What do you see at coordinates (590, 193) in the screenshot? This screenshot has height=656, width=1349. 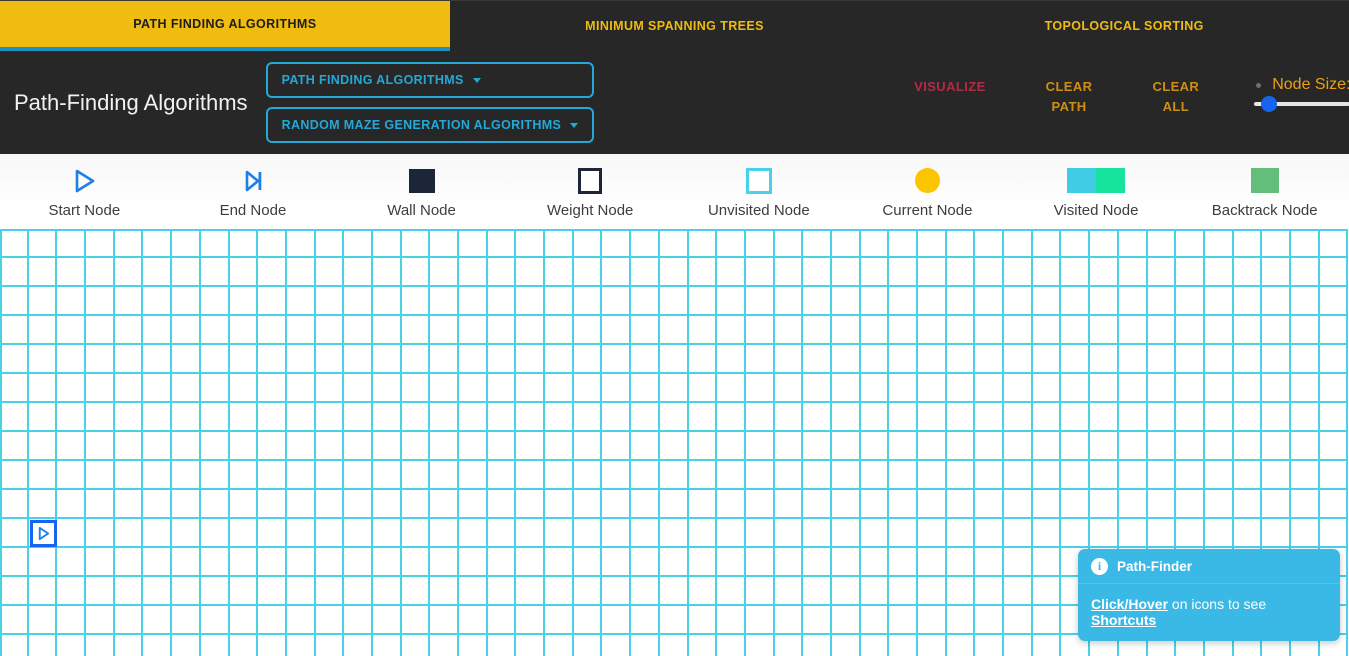 I see `legend-item-weight-node: Weight Node` at bounding box center [590, 193].